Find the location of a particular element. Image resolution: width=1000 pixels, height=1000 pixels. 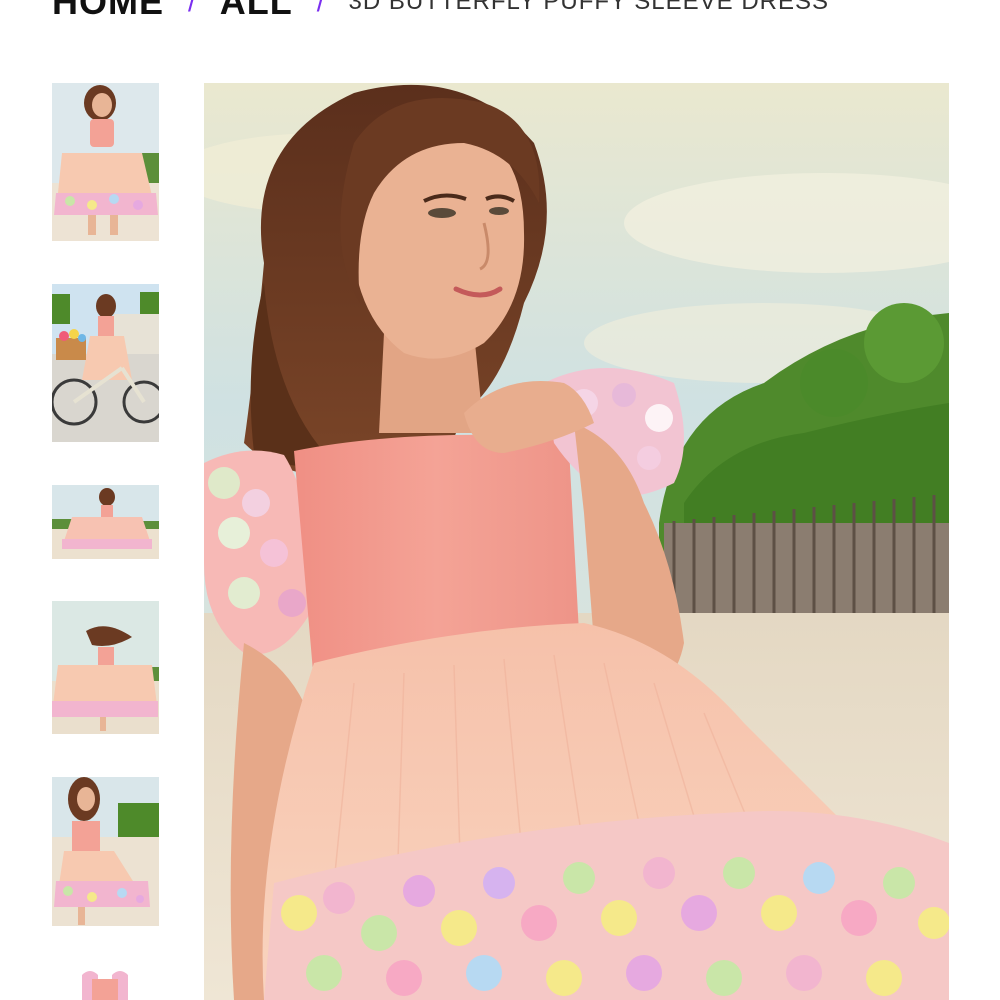

thumbnail-bicycle is located at coordinates (105, 363).